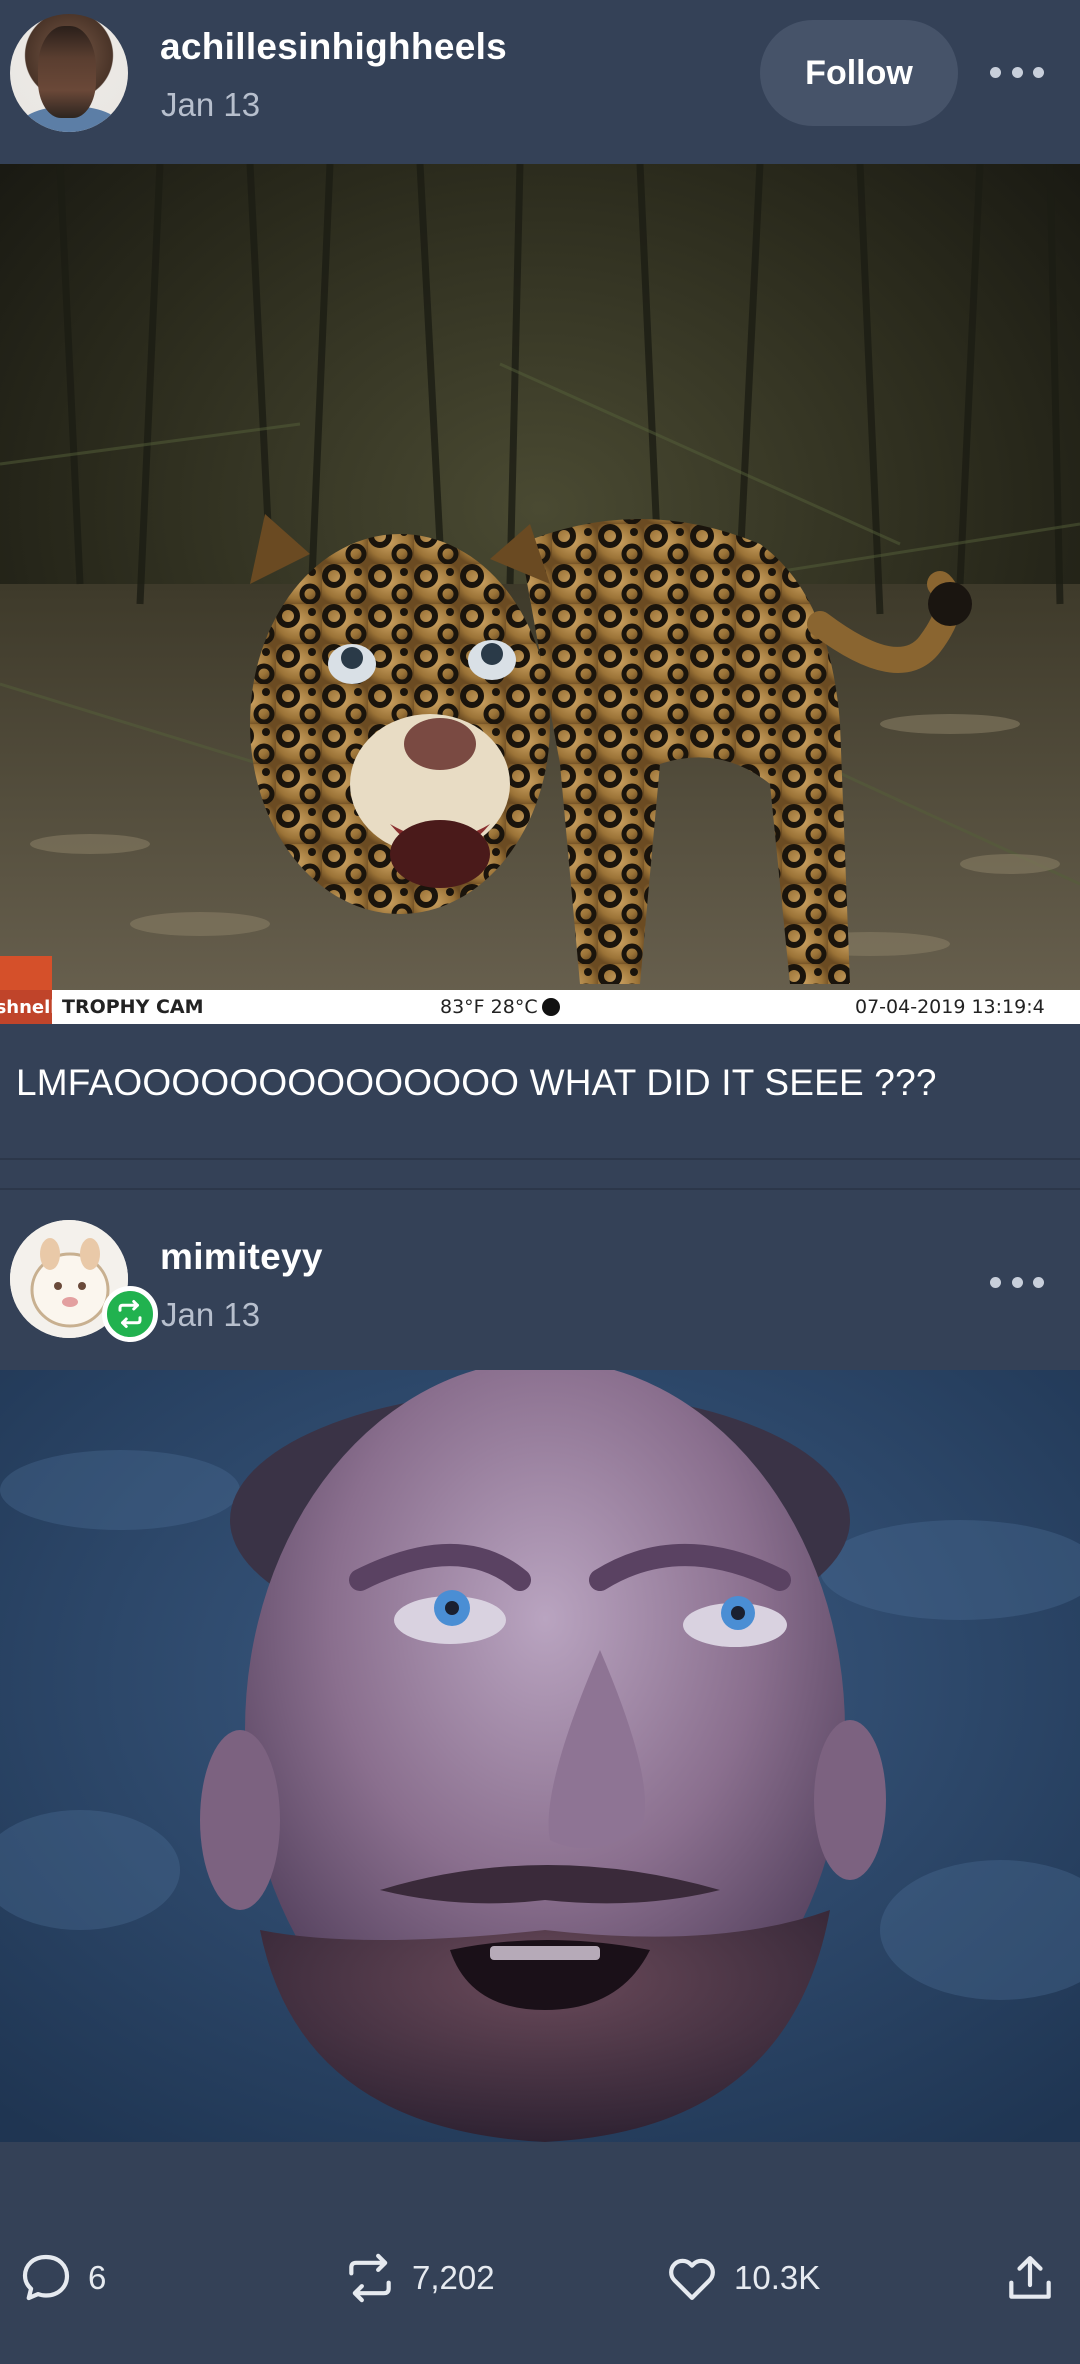  Describe the element at coordinates (777, 2277) in the screenshot. I see `likes-count: 10.3K` at that location.